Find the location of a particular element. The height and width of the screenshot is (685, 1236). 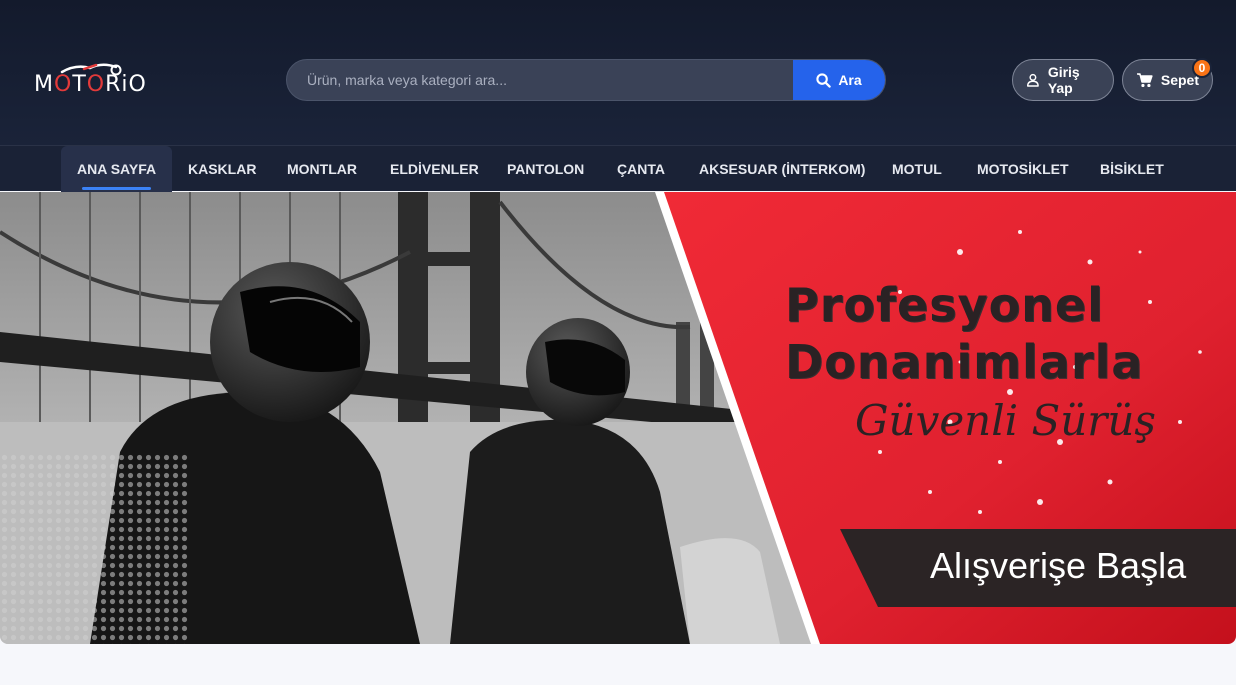

search-icon is located at coordinates (824, 80).